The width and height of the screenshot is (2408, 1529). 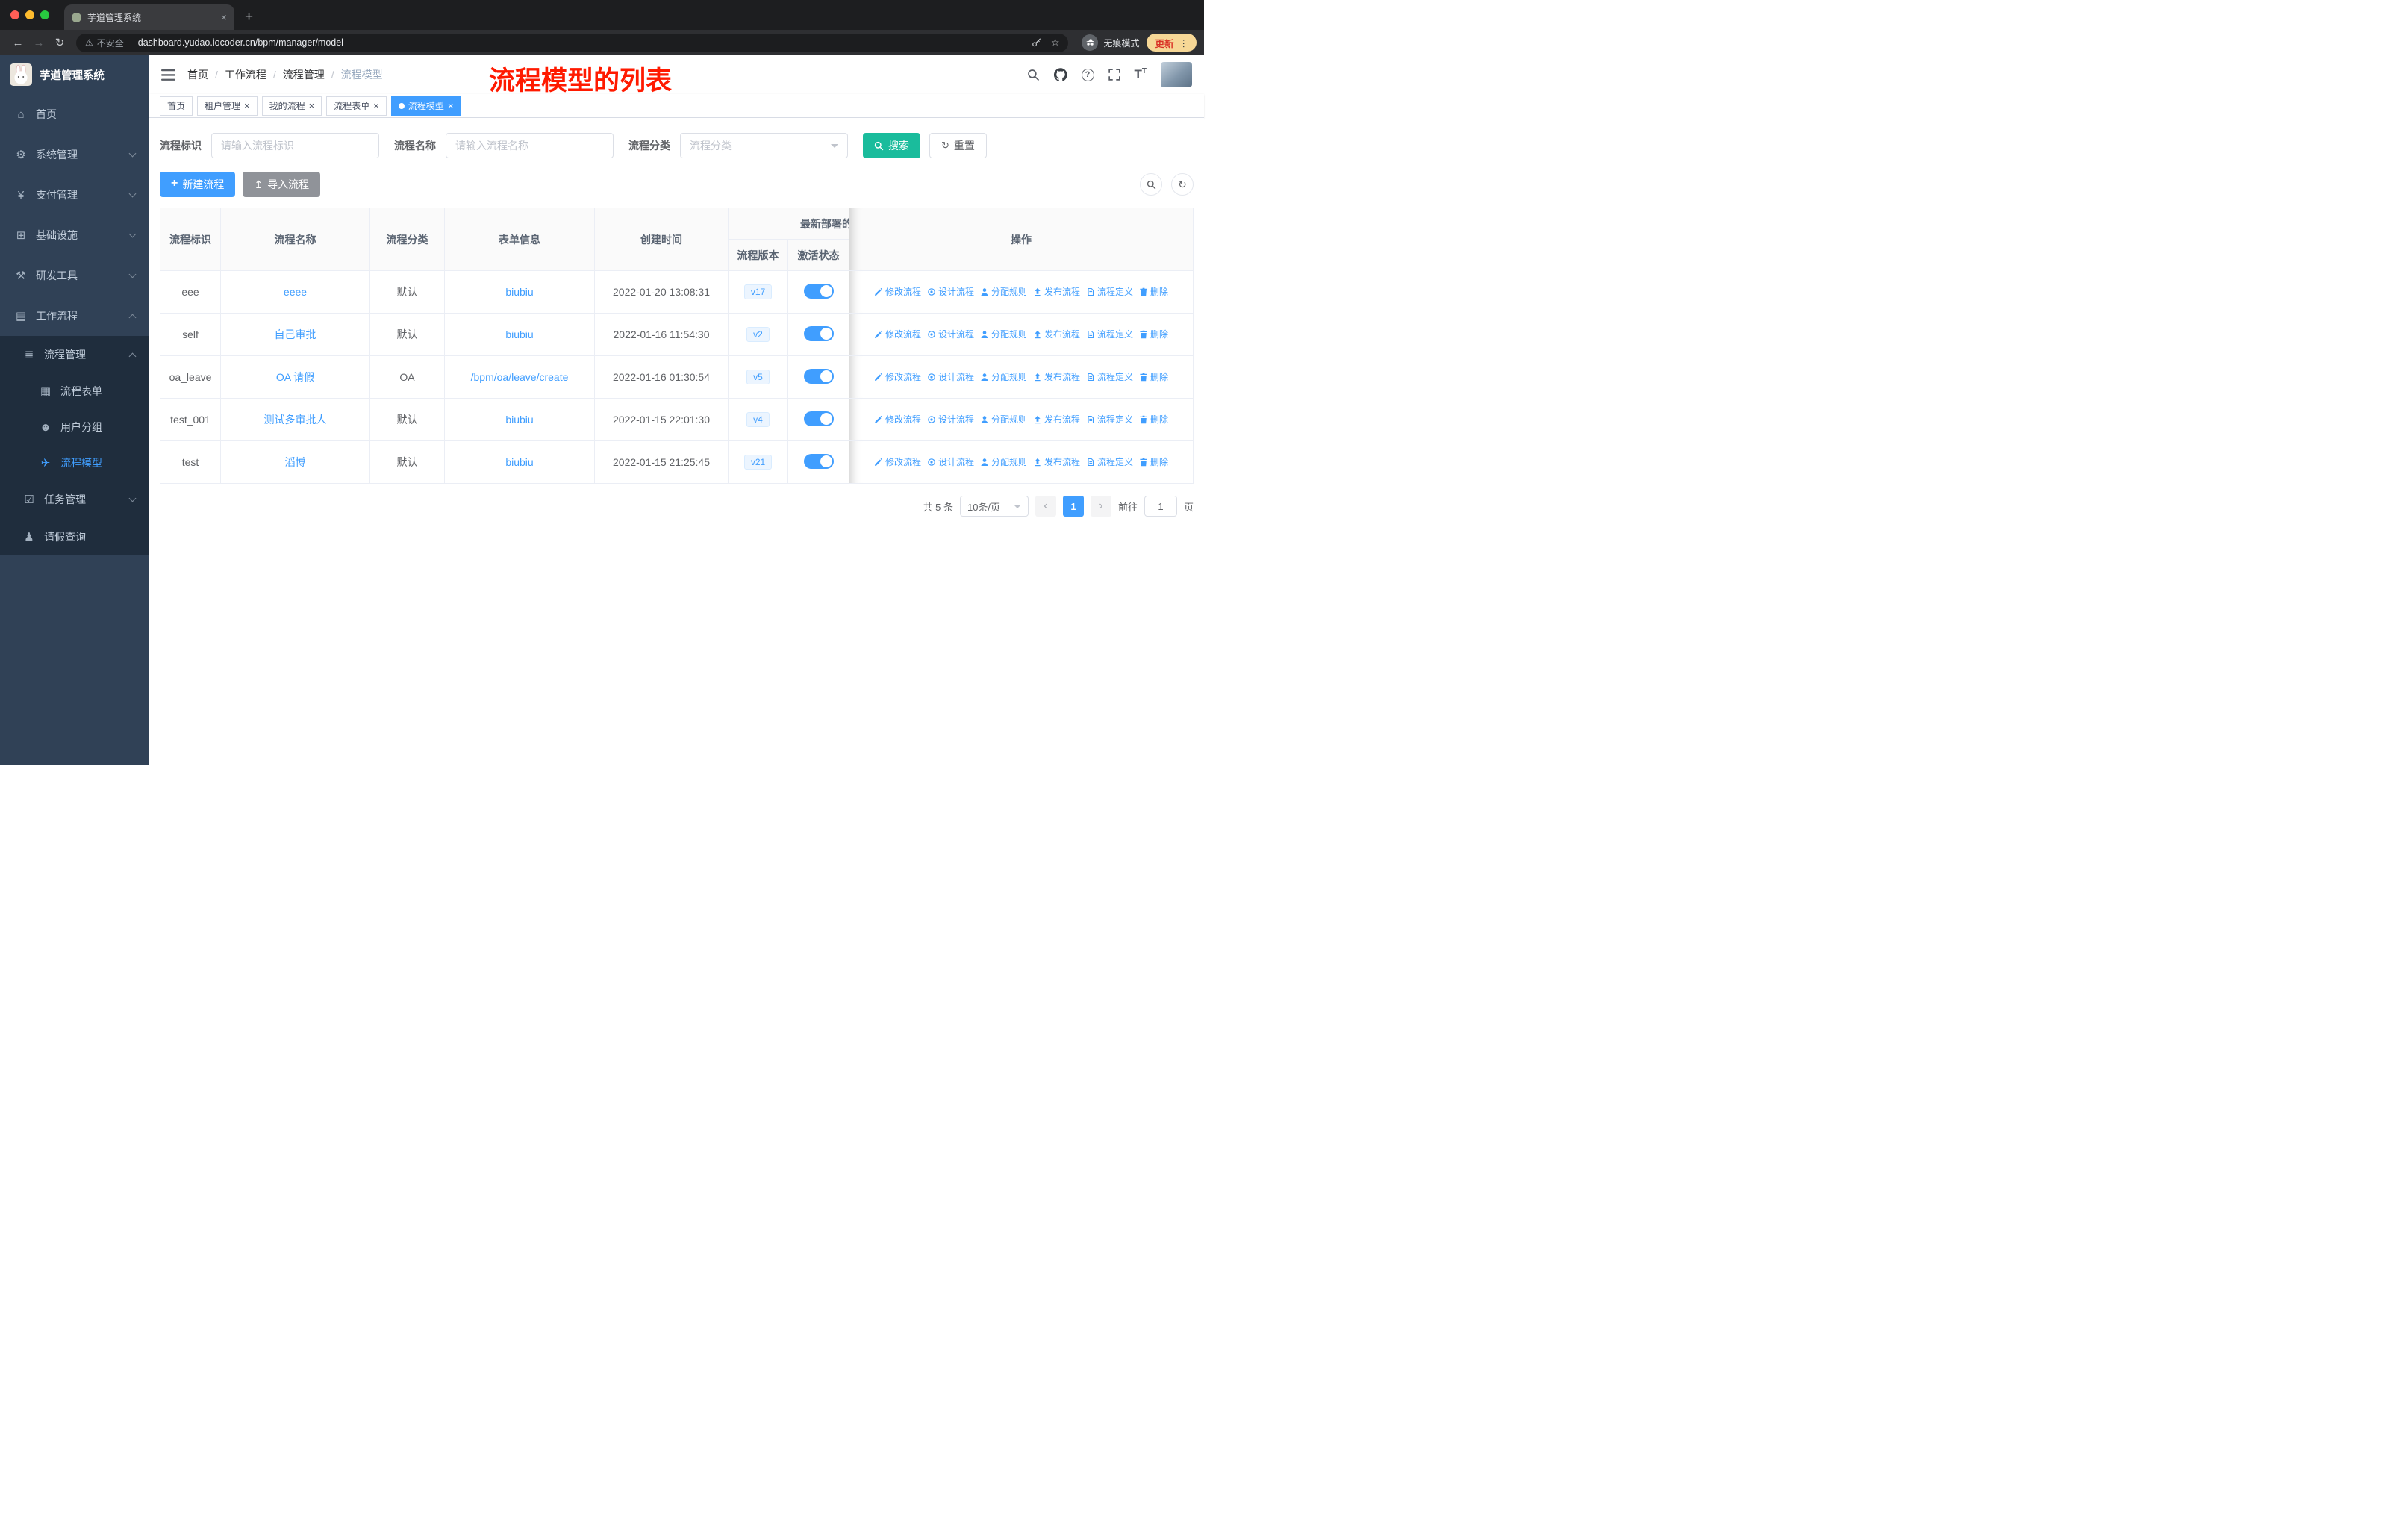 What do you see at coordinates (1037, 42) in the screenshot?
I see `password-key-icon` at bounding box center [1037, 42].